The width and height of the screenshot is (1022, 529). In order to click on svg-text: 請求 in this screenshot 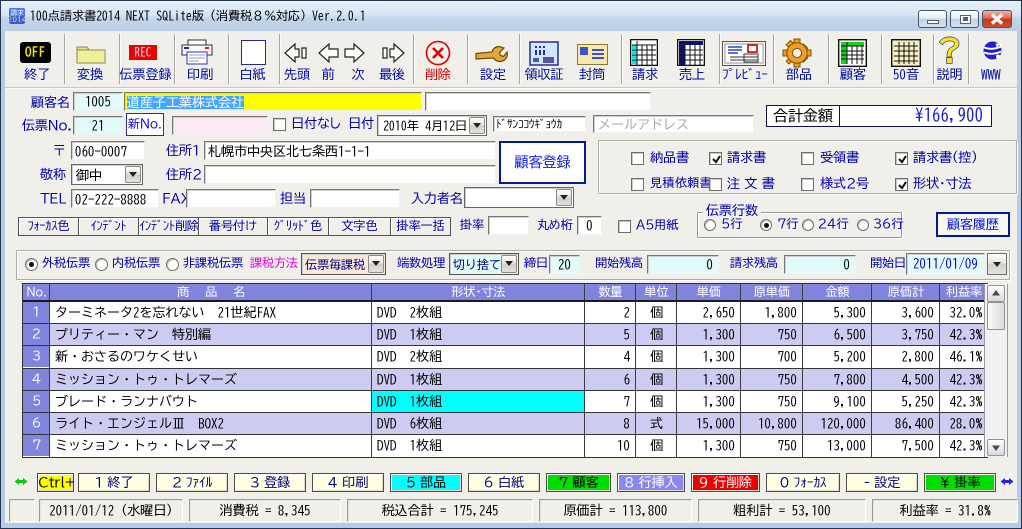, I will do `click(18, 12)`.